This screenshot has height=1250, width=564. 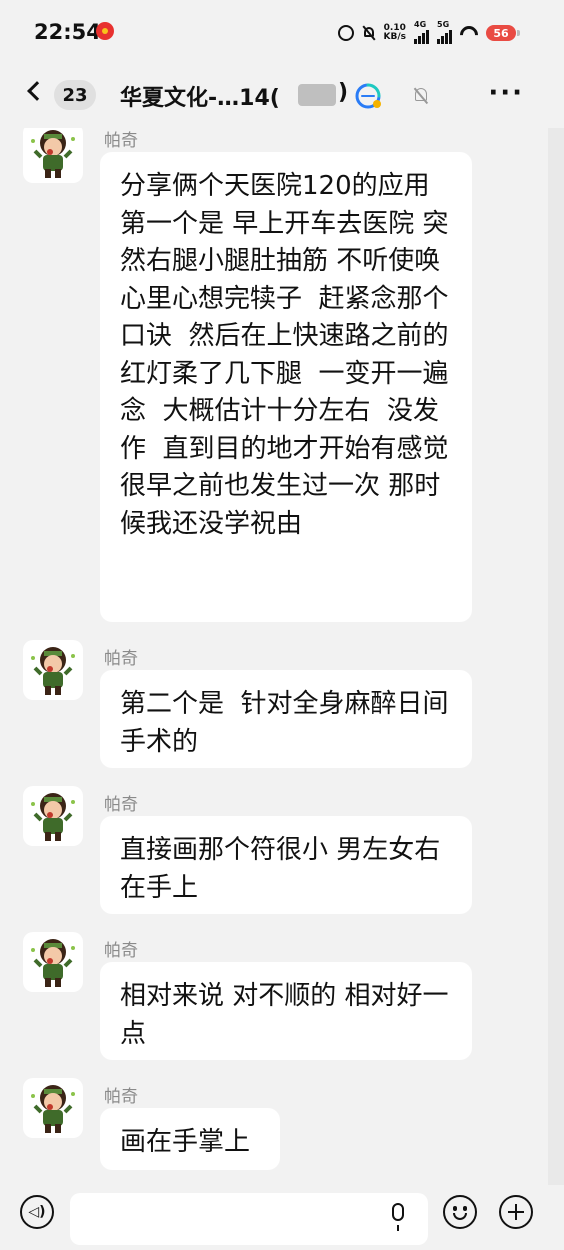 What do you see at coordinates (443, 24) in the screenshot?
I see `signal-label-5g: 5G` at bounding box center [443, 24].